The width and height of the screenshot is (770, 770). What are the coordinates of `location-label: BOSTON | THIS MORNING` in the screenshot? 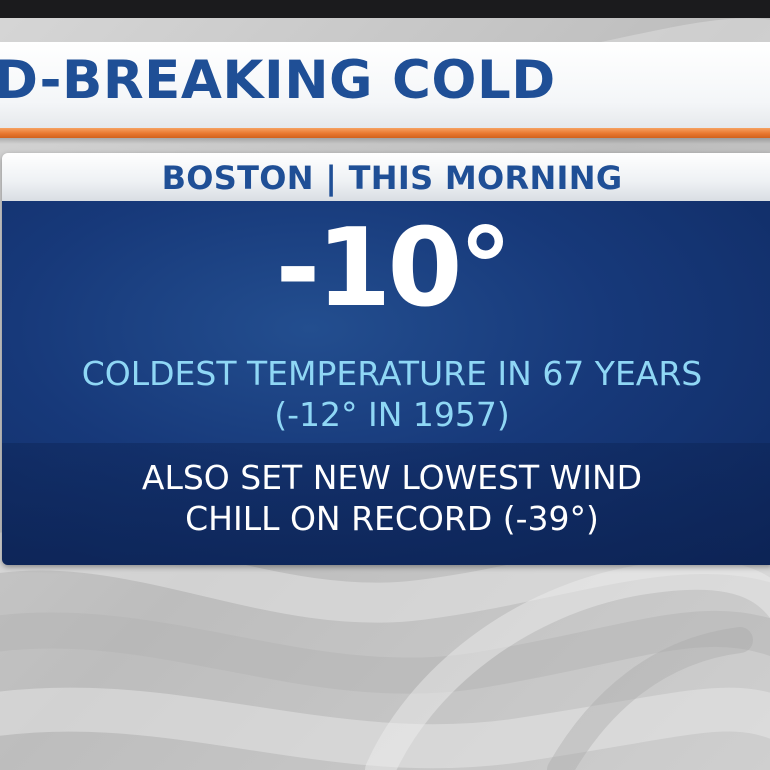 It's located at (392, 178).